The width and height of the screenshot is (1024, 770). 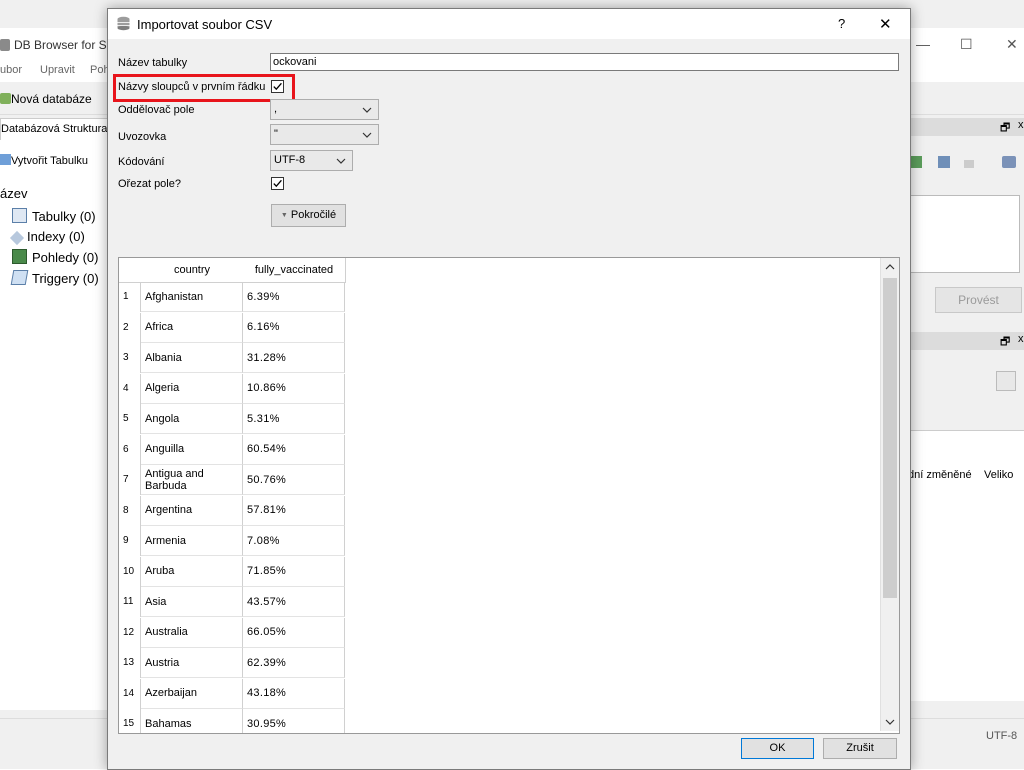 I want to click on table-row: 13 Austria 62.39%, so click(x=234, y=663).